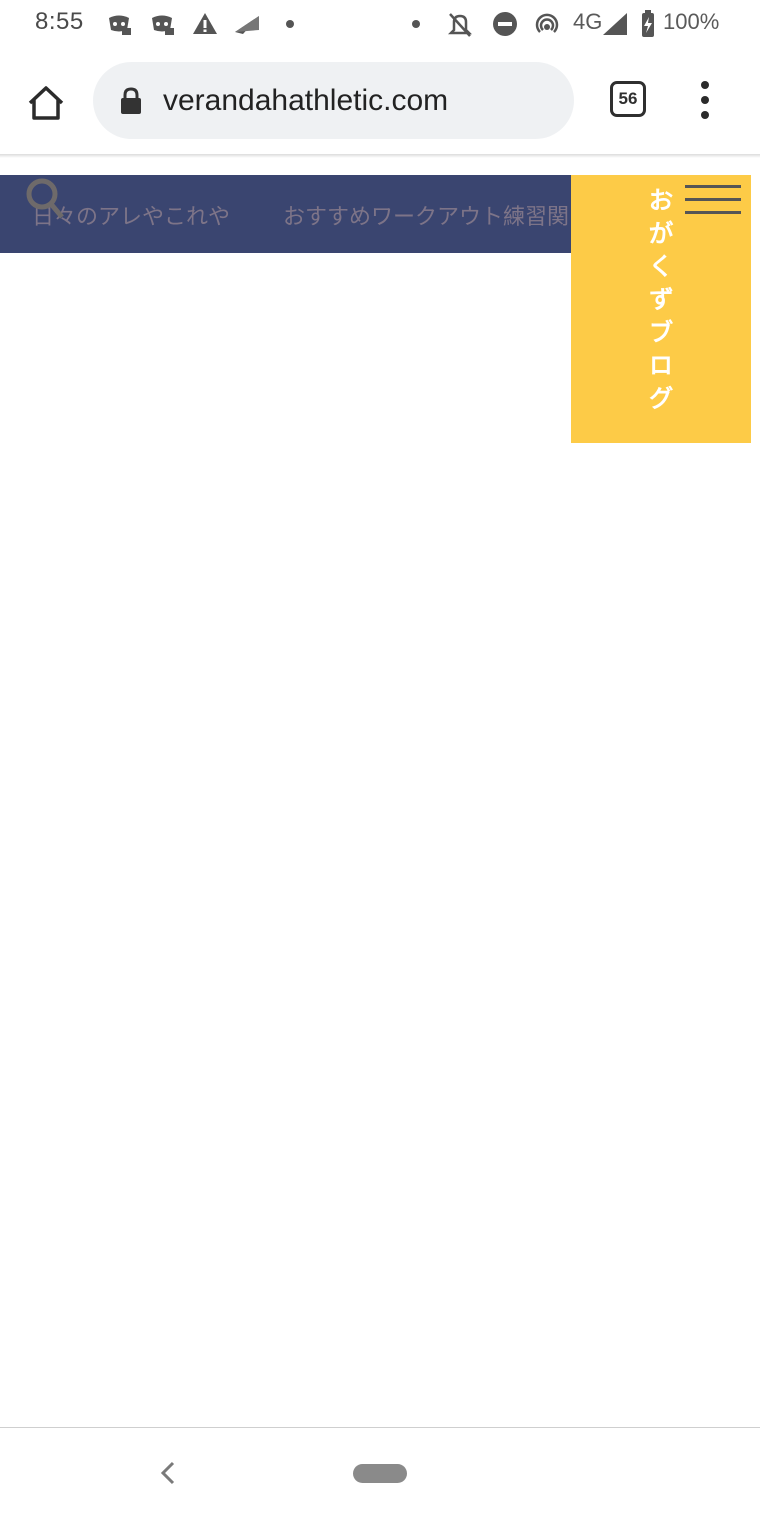 Image resolution: width=760 pixels, height=1520 pixels. What do you see at coordinates (648, 23) in the screenshot?
I see `battery-charging-icon` at bounding box center [648, 23].